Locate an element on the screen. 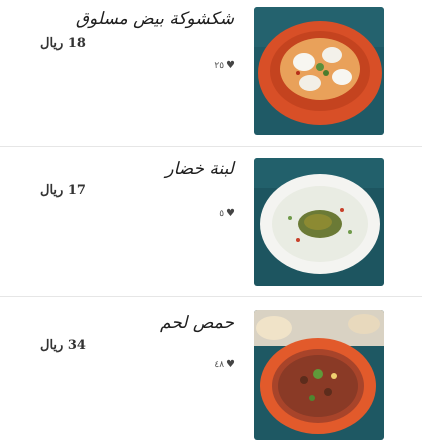 The height and width of the screenshot is (447, 434). likes-counter: ٤٨ ♥ is located at coordinates (224, 365).